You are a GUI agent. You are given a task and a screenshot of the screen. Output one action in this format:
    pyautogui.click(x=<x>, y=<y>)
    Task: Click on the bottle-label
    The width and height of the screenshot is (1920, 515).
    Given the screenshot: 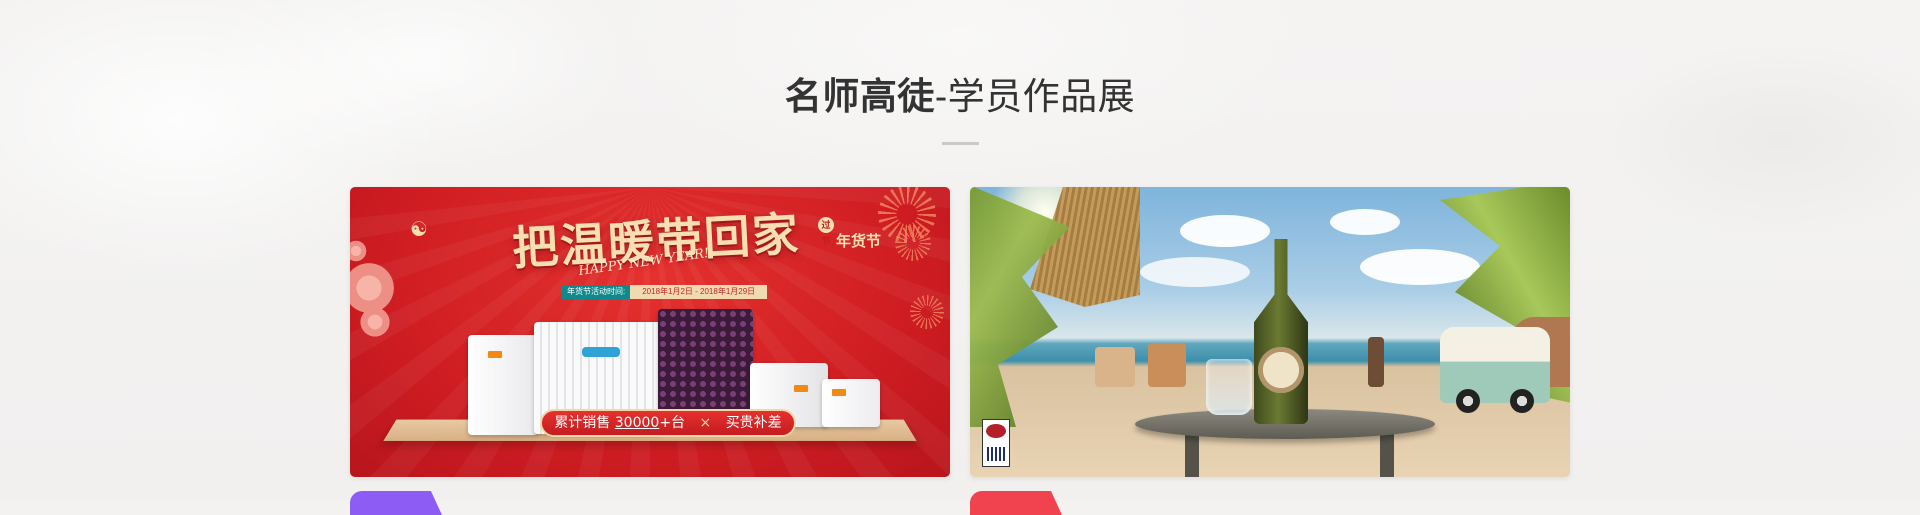 What is the action you would take?
    pyautogui.click(x=1281, y=370)
    